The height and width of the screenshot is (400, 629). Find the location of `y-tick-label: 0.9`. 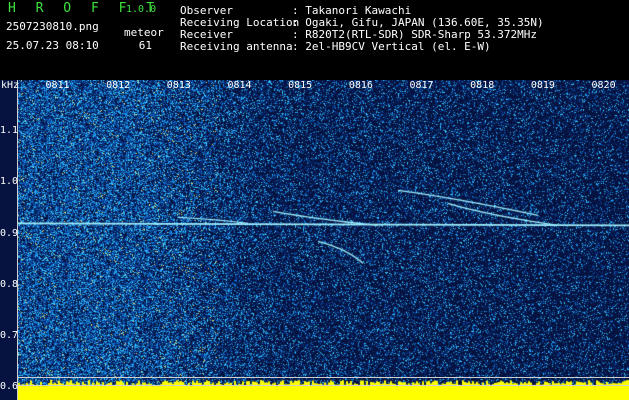

y-tick-label: 0.9 is located at coordinates (9, 233).